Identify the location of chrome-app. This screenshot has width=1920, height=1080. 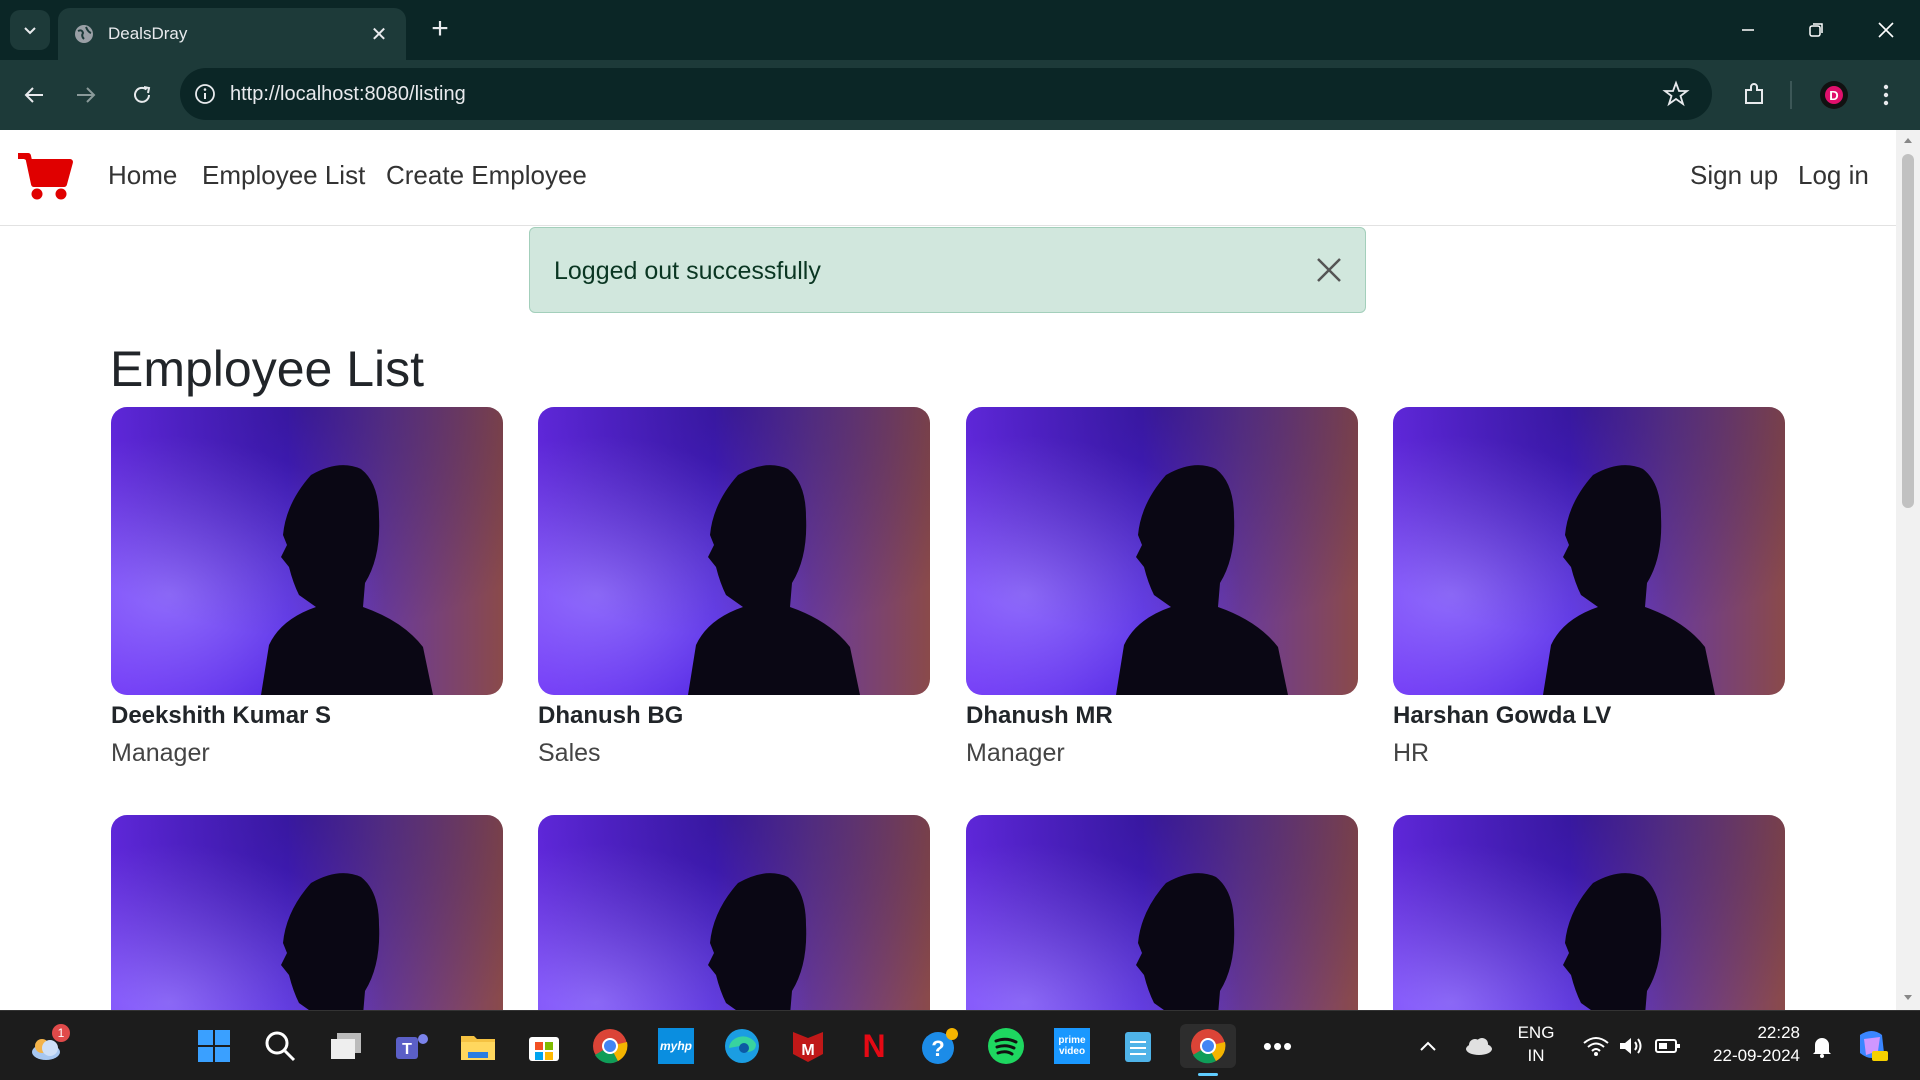
(610, 1046).